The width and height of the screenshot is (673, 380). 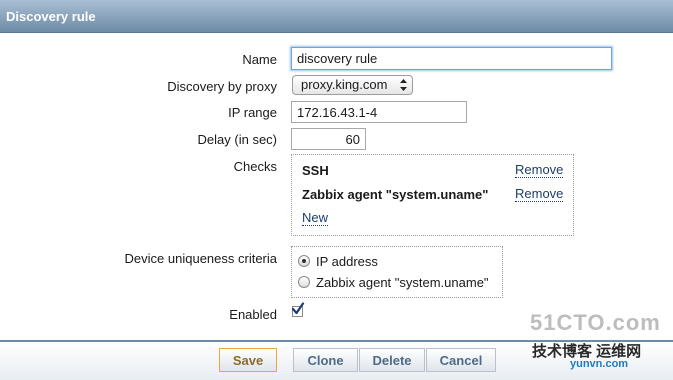 What do you see at coordinates (200, 258) in the screenshot?
I see `uniqueness-label: Device uniqueness criteria` at bounding box center [200, 258].